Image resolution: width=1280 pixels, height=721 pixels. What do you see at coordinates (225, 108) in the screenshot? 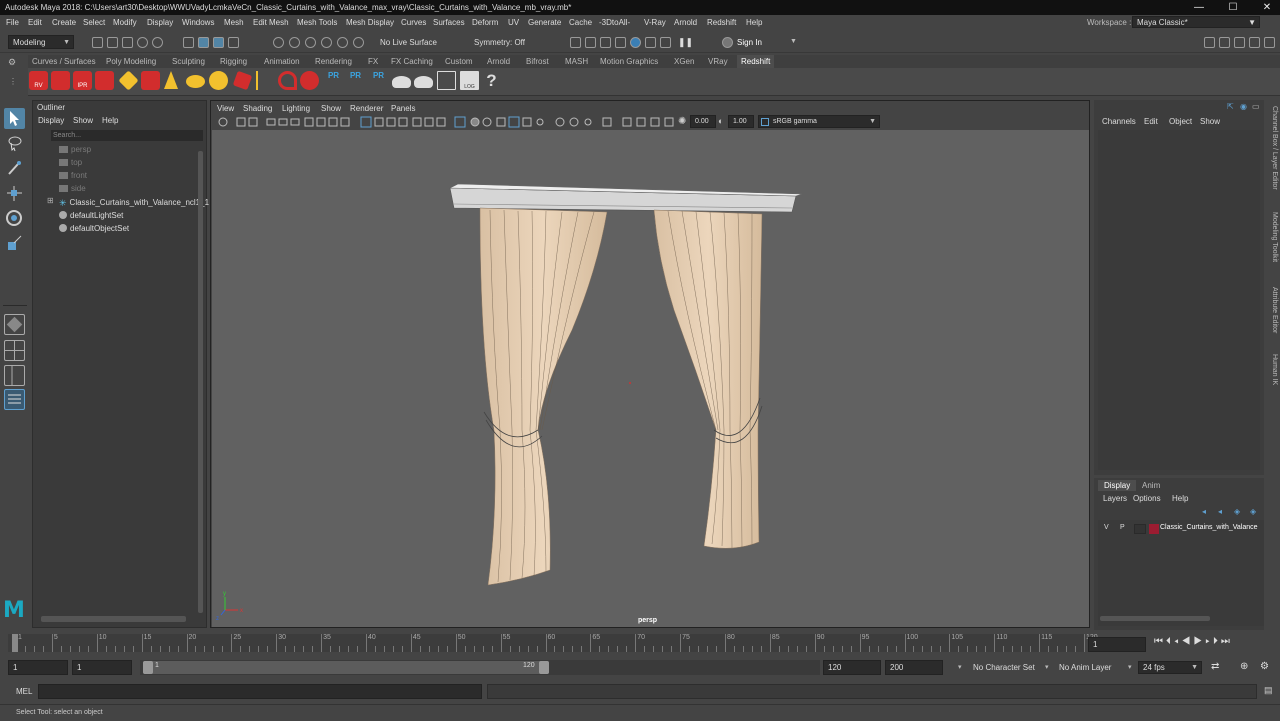
I see `viewport-menu-view: View` at bounding box center [225, 108].